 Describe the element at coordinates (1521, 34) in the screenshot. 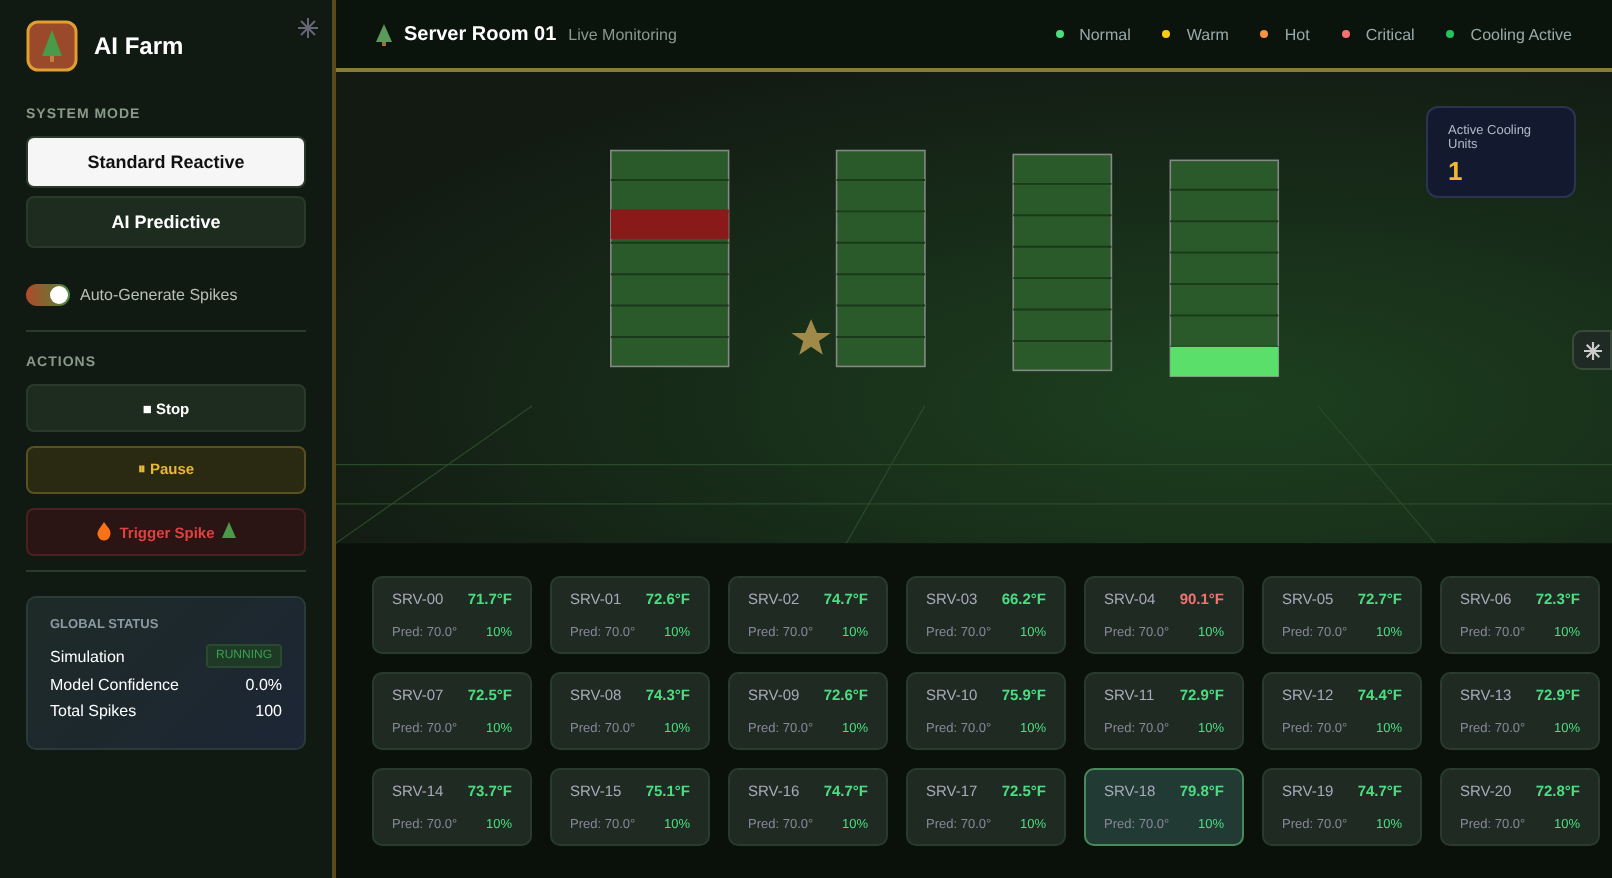

I see `legend-label: Cooling Active` at that location.